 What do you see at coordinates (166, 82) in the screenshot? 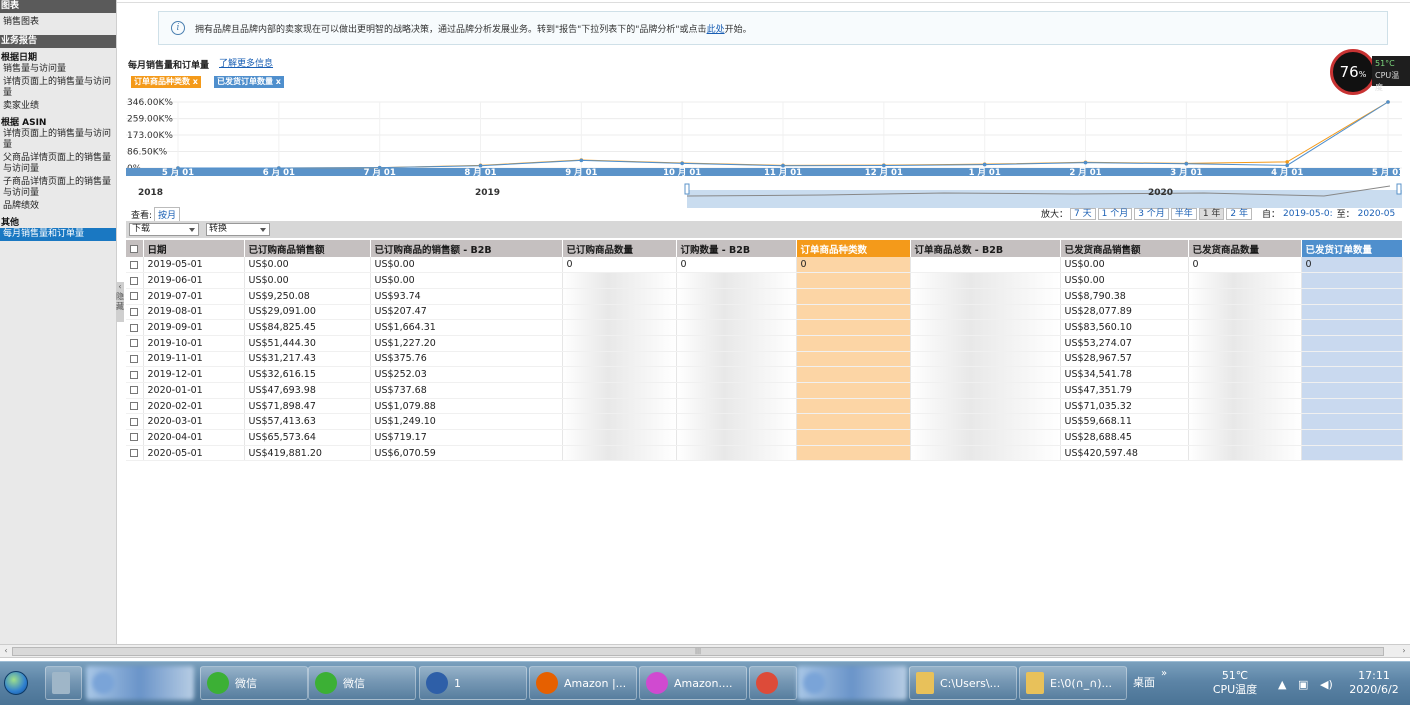
I see `chip-ordered-item-types: 订单商品种类数 x` at bounding box center [166, 82].